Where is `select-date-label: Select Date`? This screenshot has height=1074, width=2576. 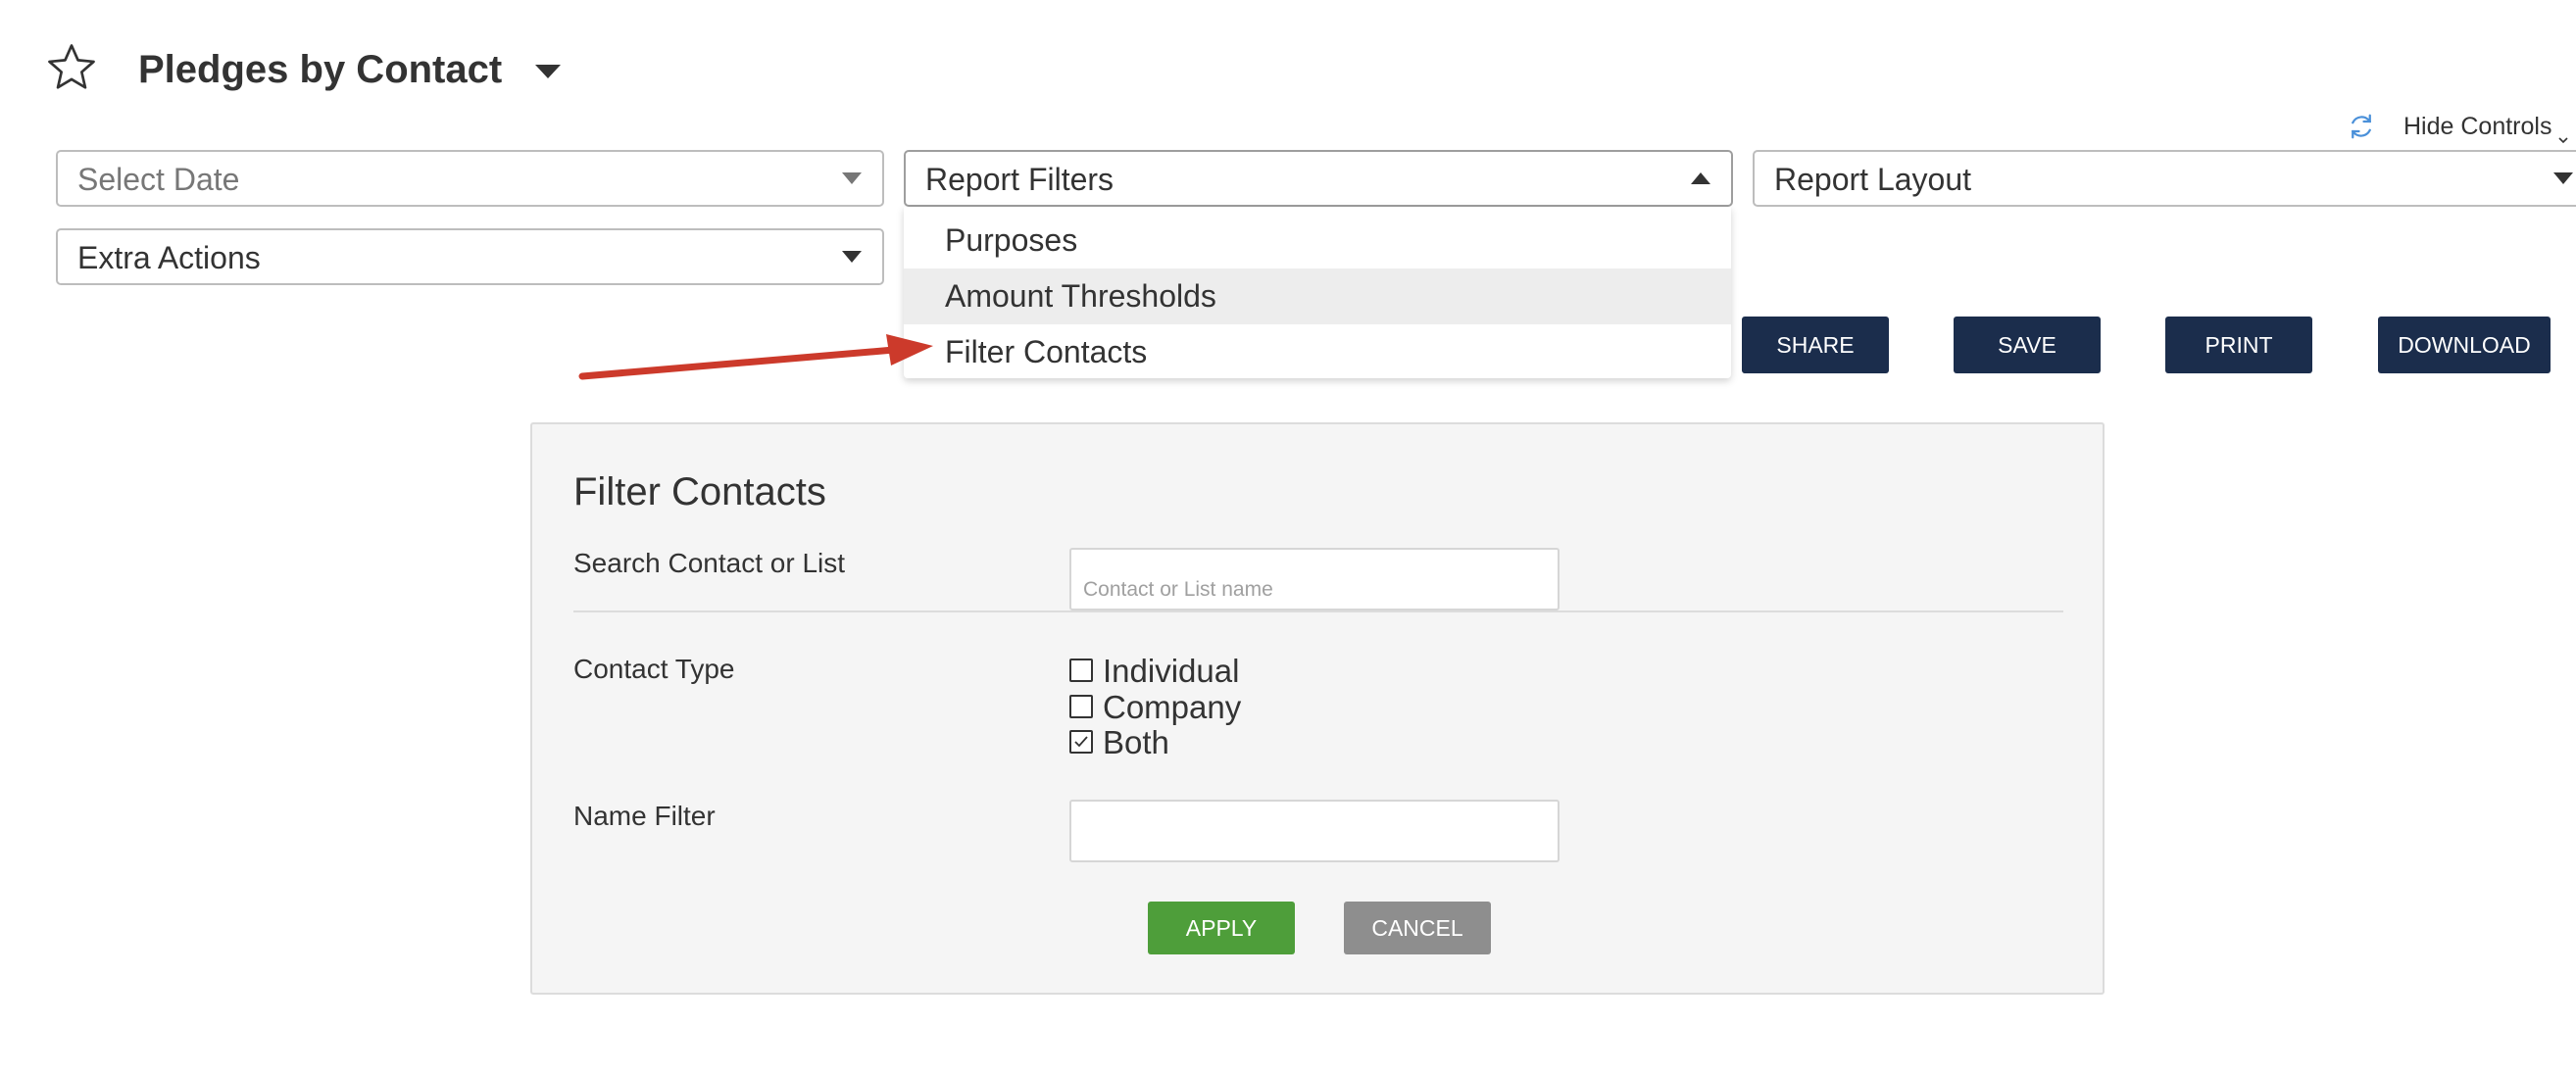
select-date-label: Select Date is located at coordinates (158, 180).